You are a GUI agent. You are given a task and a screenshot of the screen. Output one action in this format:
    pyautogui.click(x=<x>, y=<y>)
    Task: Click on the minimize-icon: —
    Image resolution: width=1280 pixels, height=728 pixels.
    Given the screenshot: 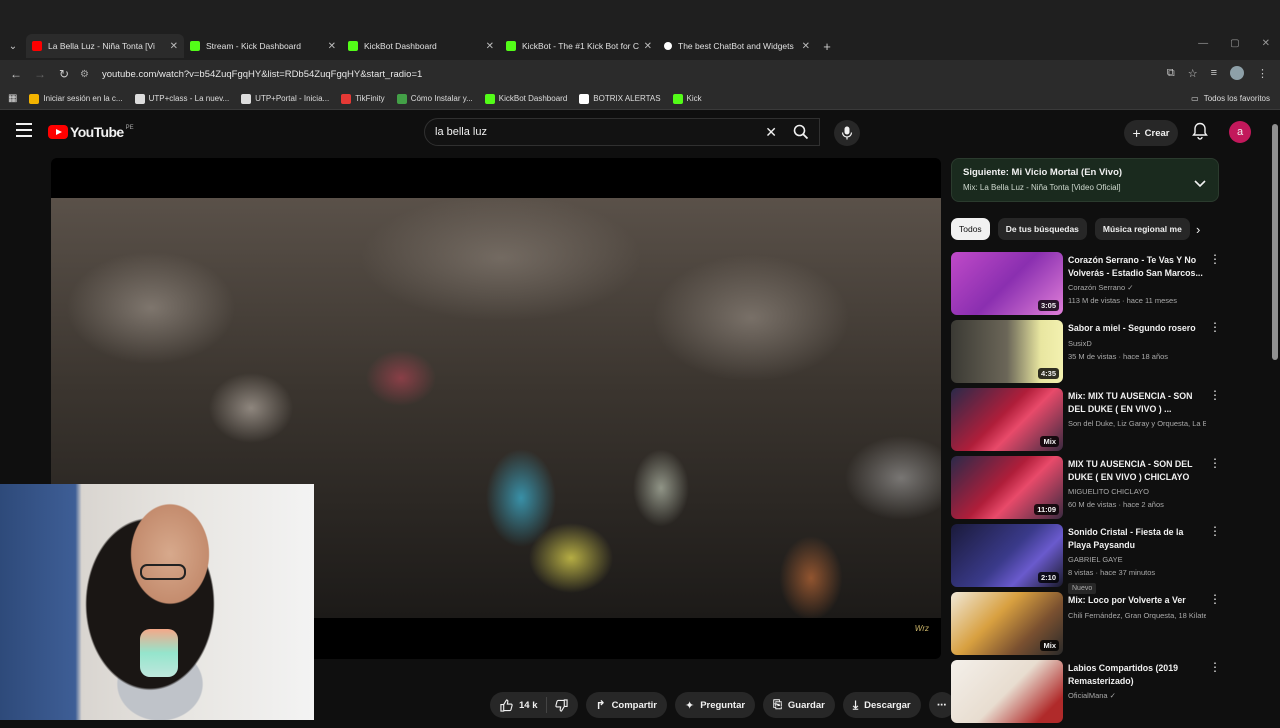 What is the action you would take?
    pyautogui.click(x=1203, y=43)
    